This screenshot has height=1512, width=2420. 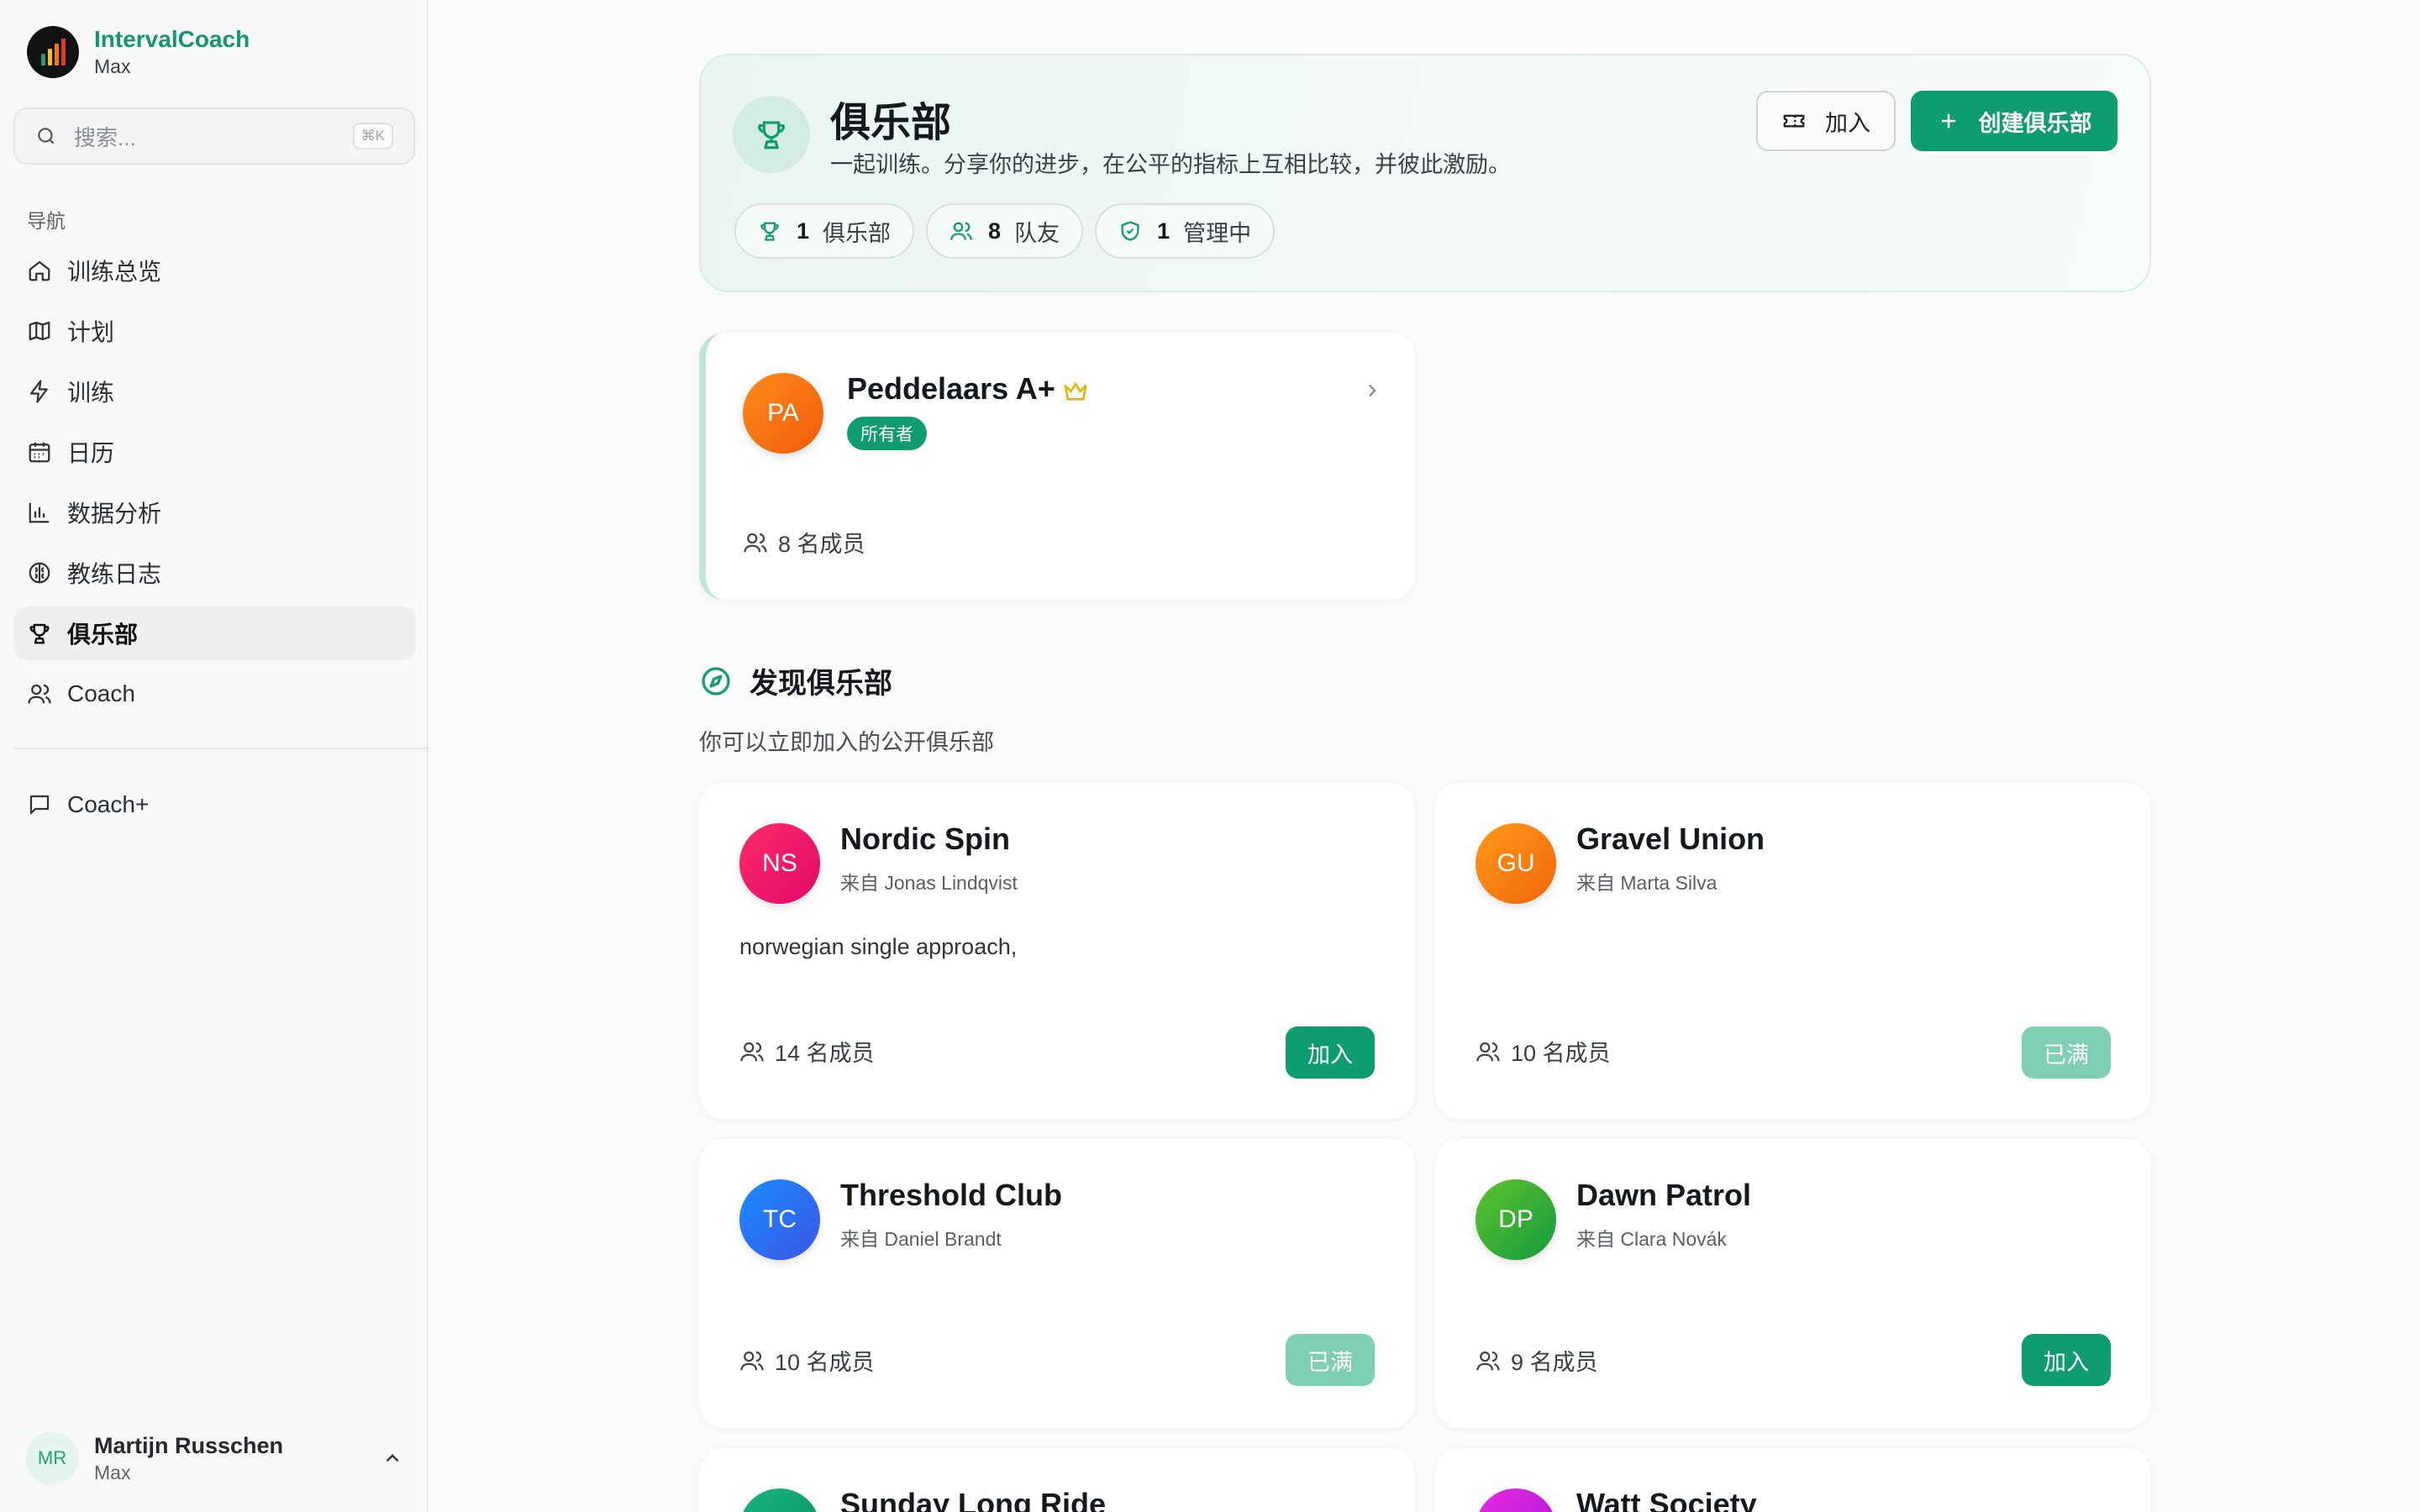 What do you see at coordinates (114, 574) in the screenshot?
I see `sidebar-item-label: 教练日志` at bounding box center [114, 574].